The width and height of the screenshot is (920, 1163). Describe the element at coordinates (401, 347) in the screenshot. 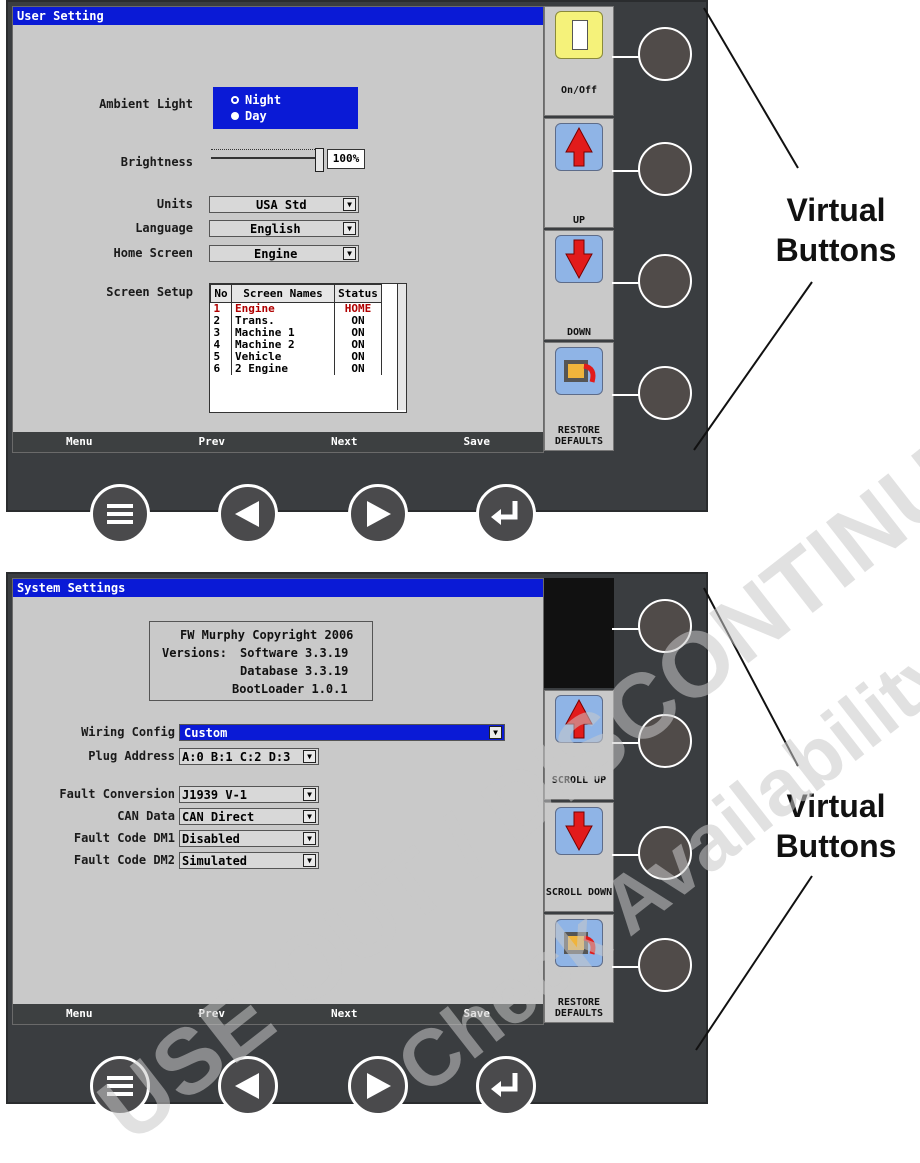

I see `table-scrollbar` at that location.